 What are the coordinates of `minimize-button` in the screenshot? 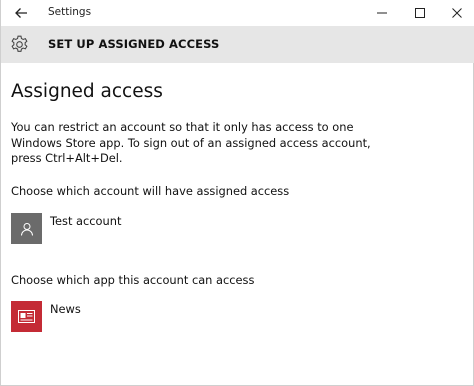 It's located at (382, 13).